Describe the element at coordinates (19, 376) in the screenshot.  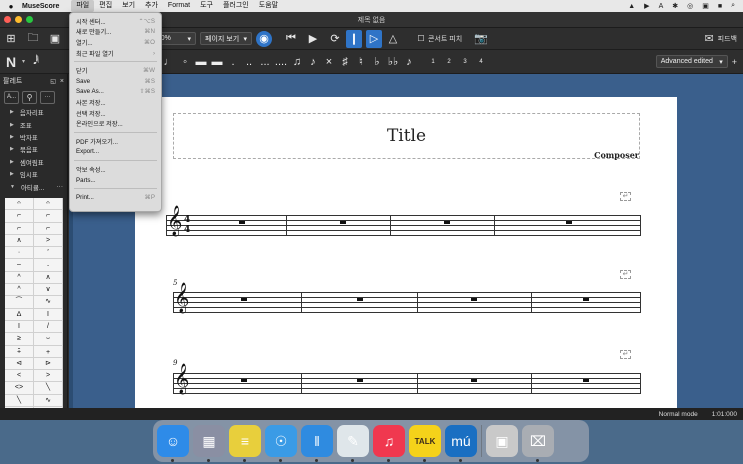
I see `articulation-cell: <` at that location.